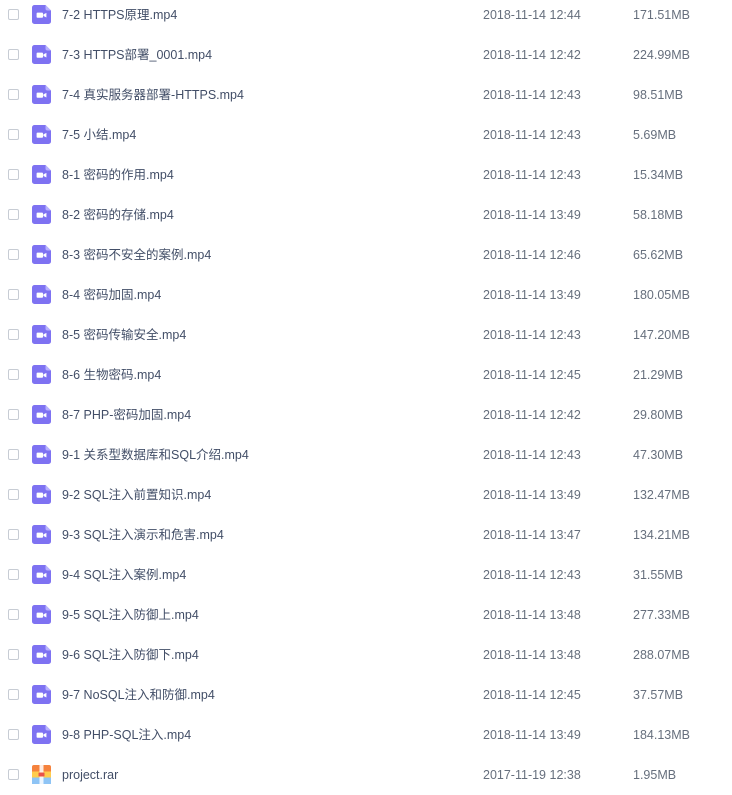  I want to click on file-name: 9-7 NoSQL注入和防御.mp4, so click(138, 695).